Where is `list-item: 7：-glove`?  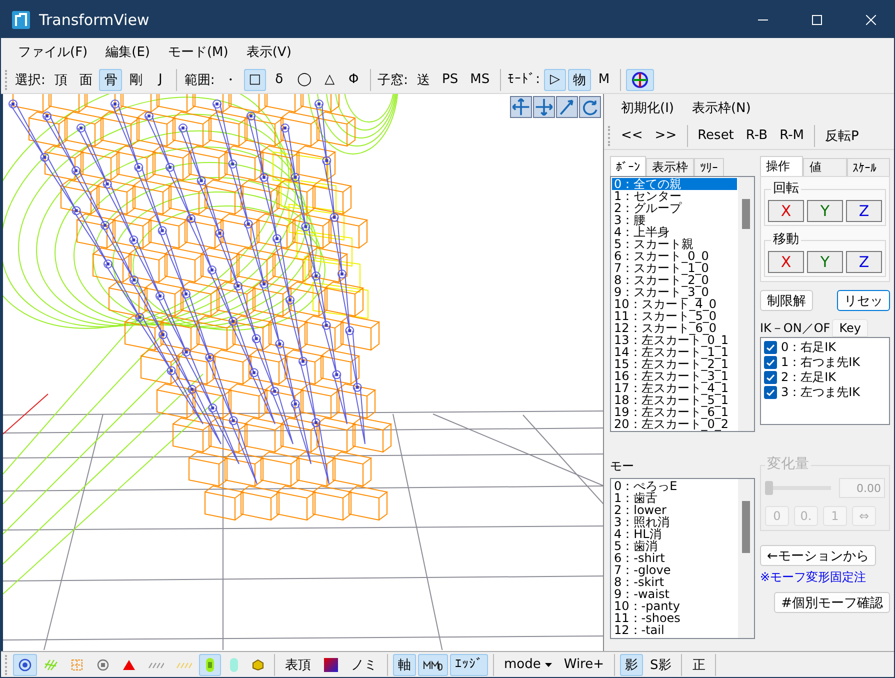 list-item: 7：-glove is located at coordinates (674, 570).